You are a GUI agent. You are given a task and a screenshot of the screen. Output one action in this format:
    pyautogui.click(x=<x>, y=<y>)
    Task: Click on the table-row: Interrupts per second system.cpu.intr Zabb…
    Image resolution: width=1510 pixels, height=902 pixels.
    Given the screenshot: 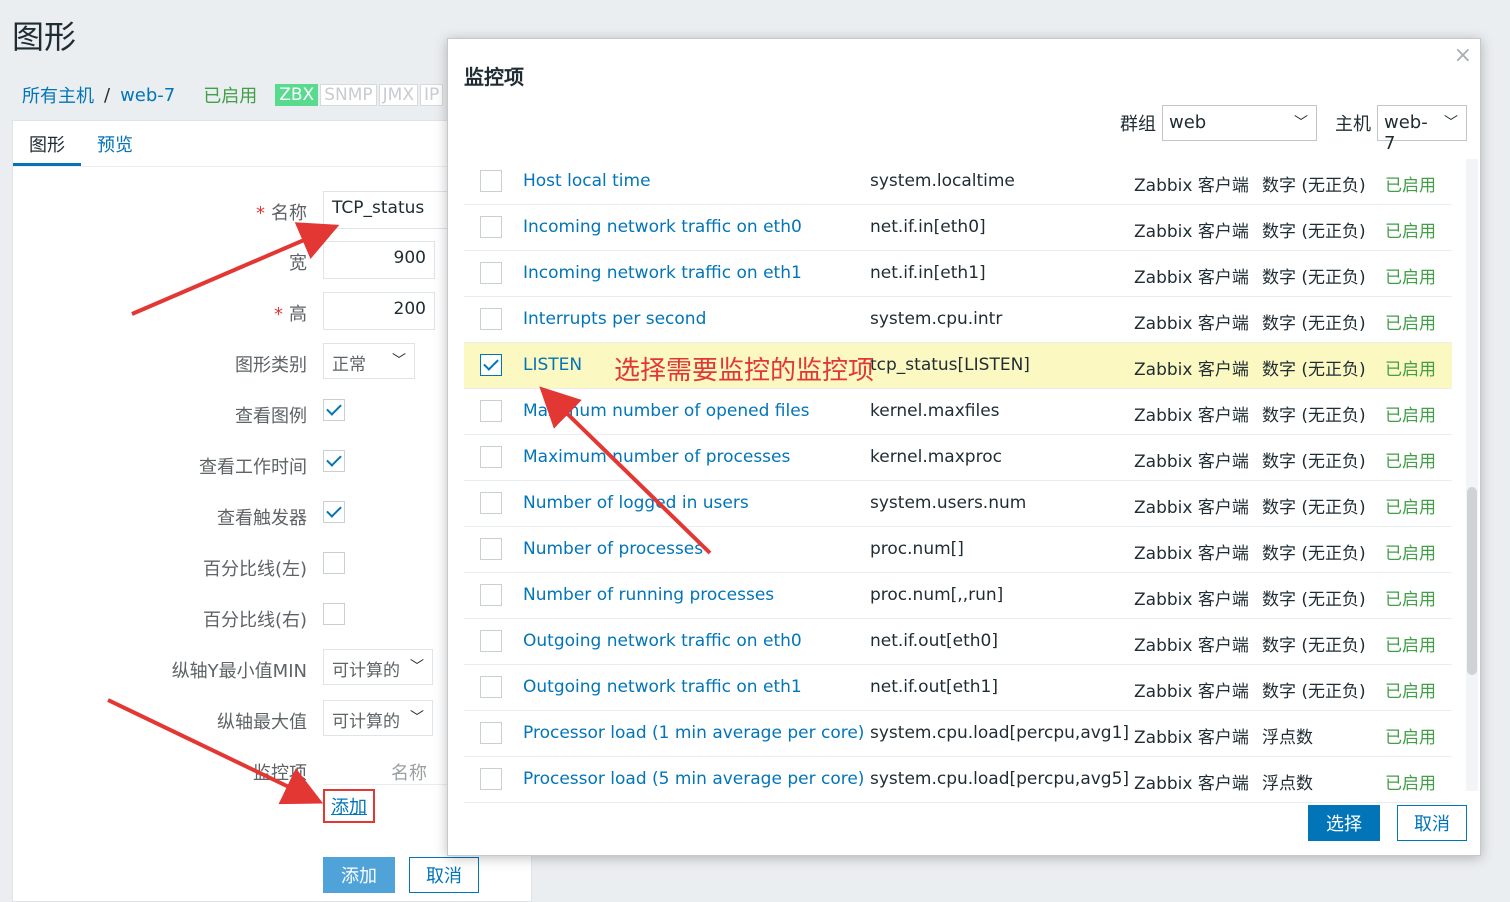 What is the action you would take?
    pyautogui.click(x=958, y=320)
    